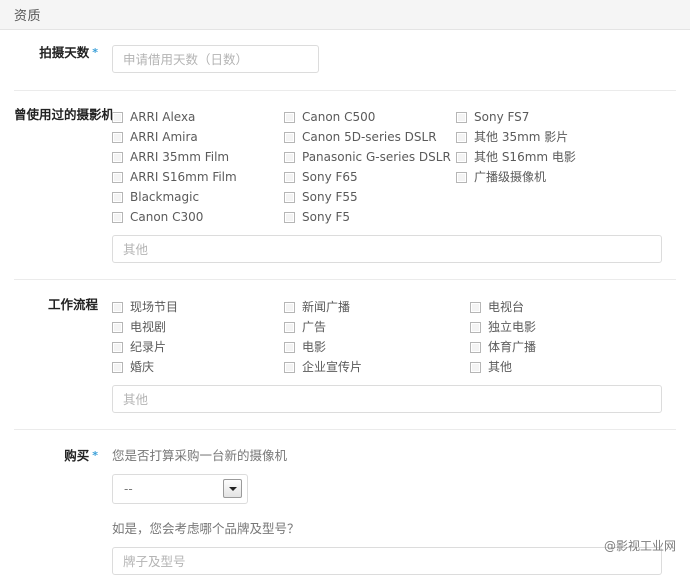  I want to click on checkbox-item: 其他 35mm 影片, so click(516, 137).